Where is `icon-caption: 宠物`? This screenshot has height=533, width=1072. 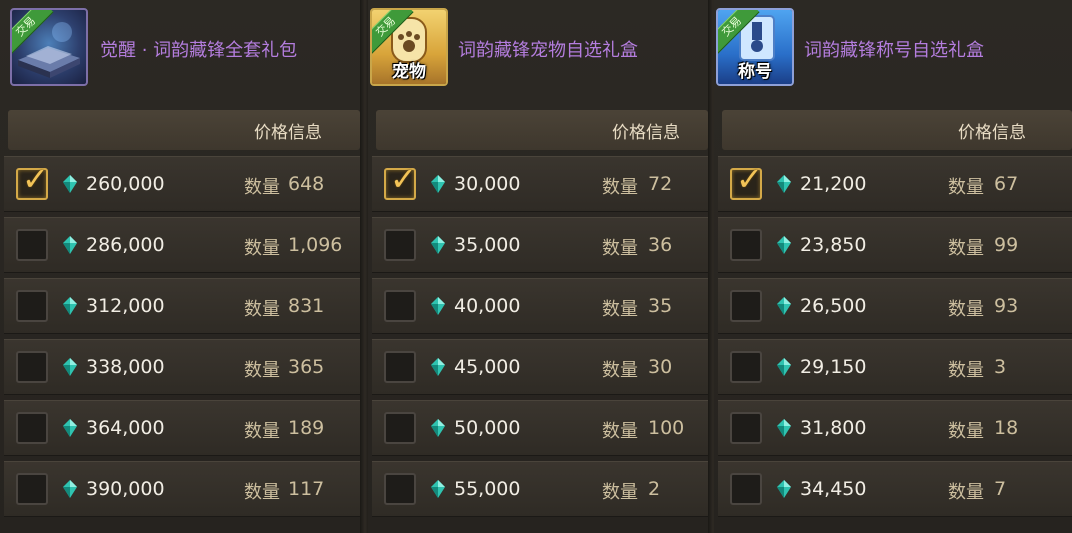
icon-caption: 宠物 is located at coordinates (409, 72).